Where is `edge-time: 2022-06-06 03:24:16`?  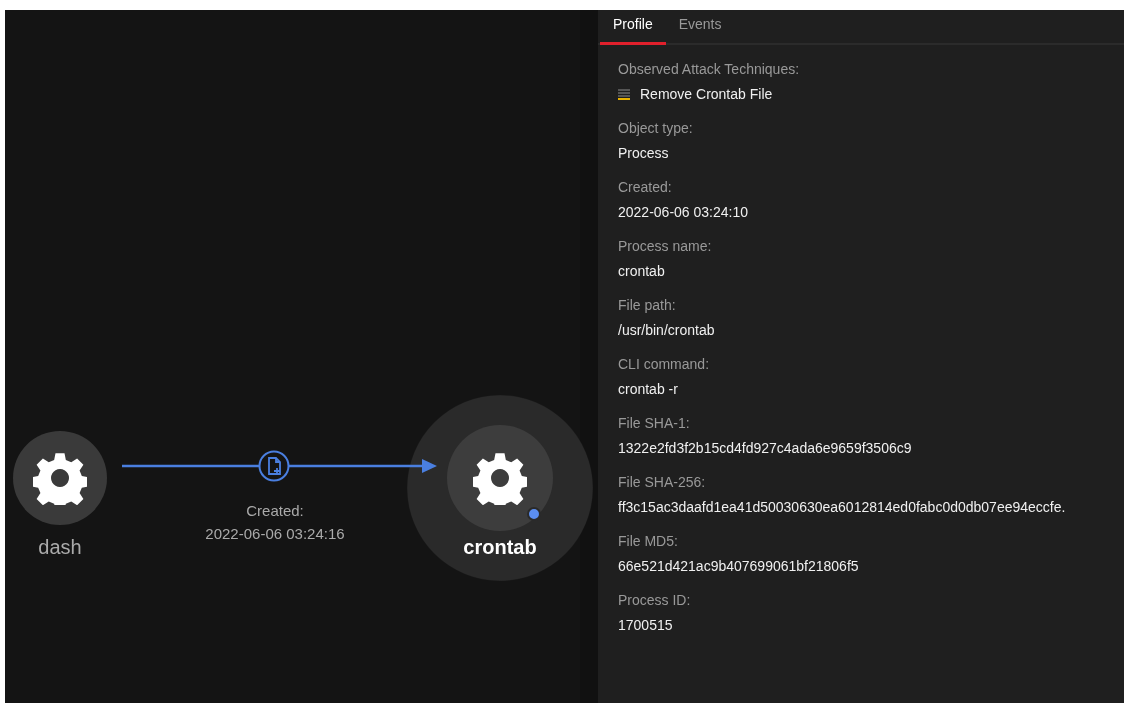 edge-time: 2022-06-06 03:24:16 is located at coordinates (275, 533).